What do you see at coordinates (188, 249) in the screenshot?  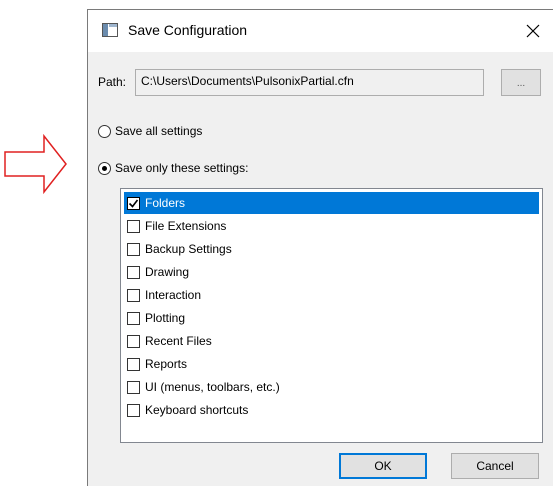 I see `list-item-label: Backup Settings` at bounding box center [188, 249].